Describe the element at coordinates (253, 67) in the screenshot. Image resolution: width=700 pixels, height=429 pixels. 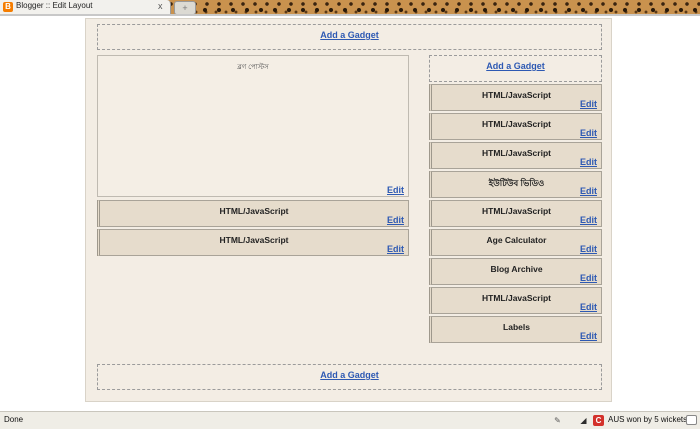
I see `blog-posts-title: ব্লগ পোস্টস` at that location.